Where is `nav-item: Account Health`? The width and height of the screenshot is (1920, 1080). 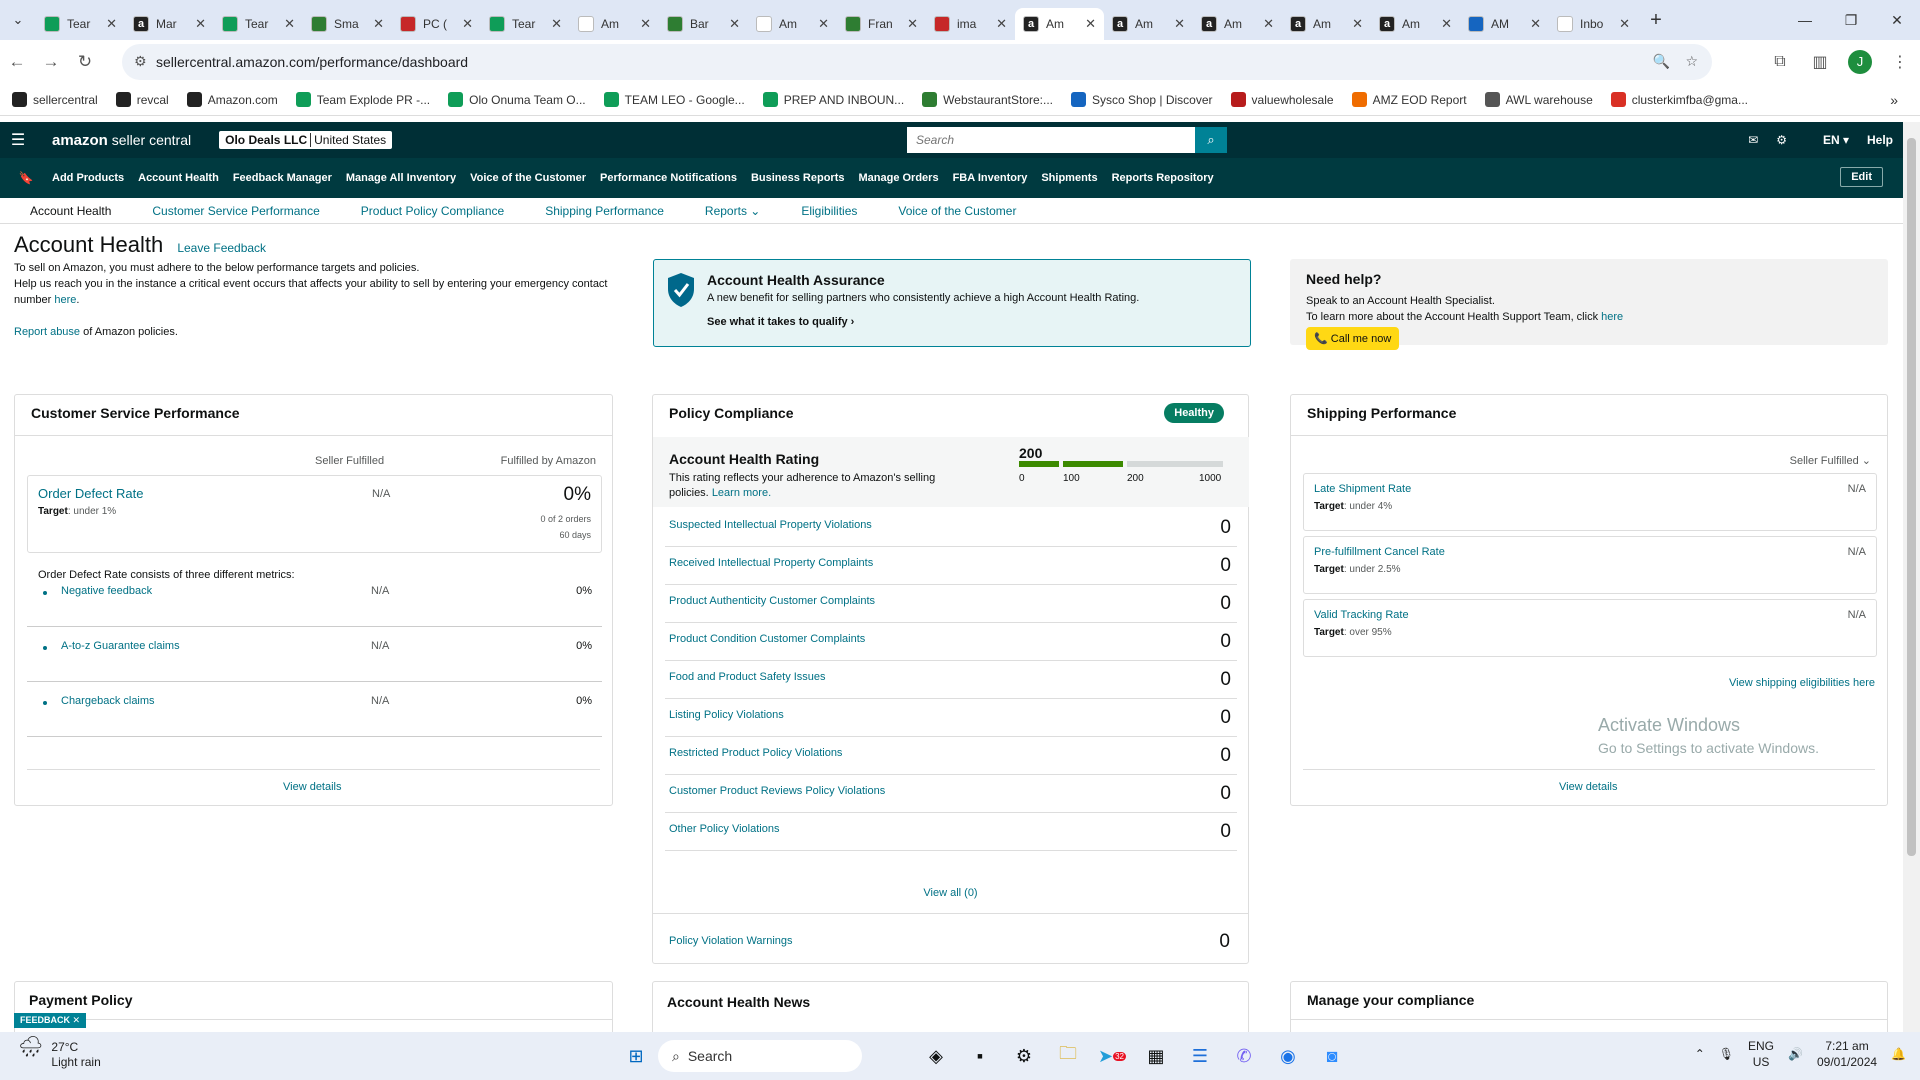 nav-item: Account Health is located at coordinates (178, 178).